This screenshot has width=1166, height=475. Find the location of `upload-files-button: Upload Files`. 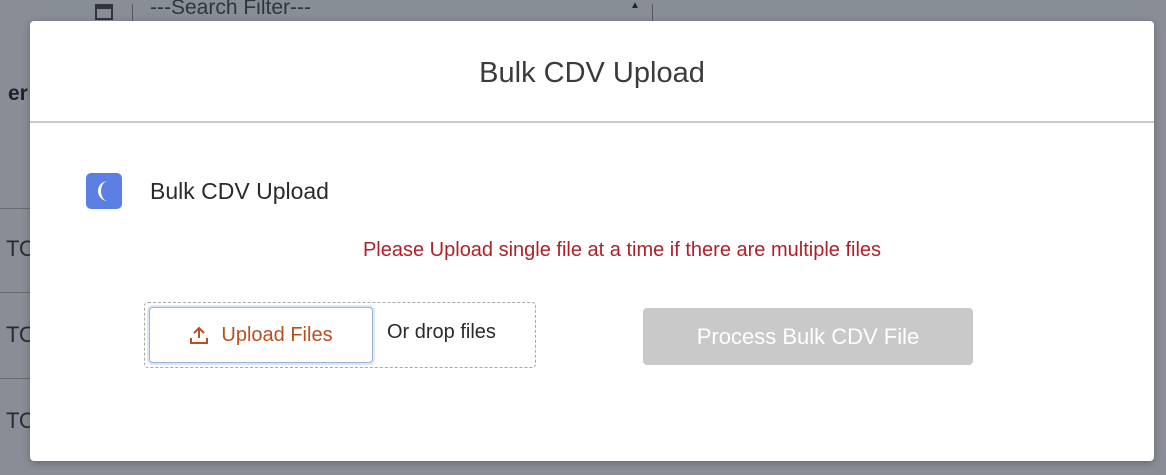

upload-files-button: Upload Files is located at coordinates (261, 335).